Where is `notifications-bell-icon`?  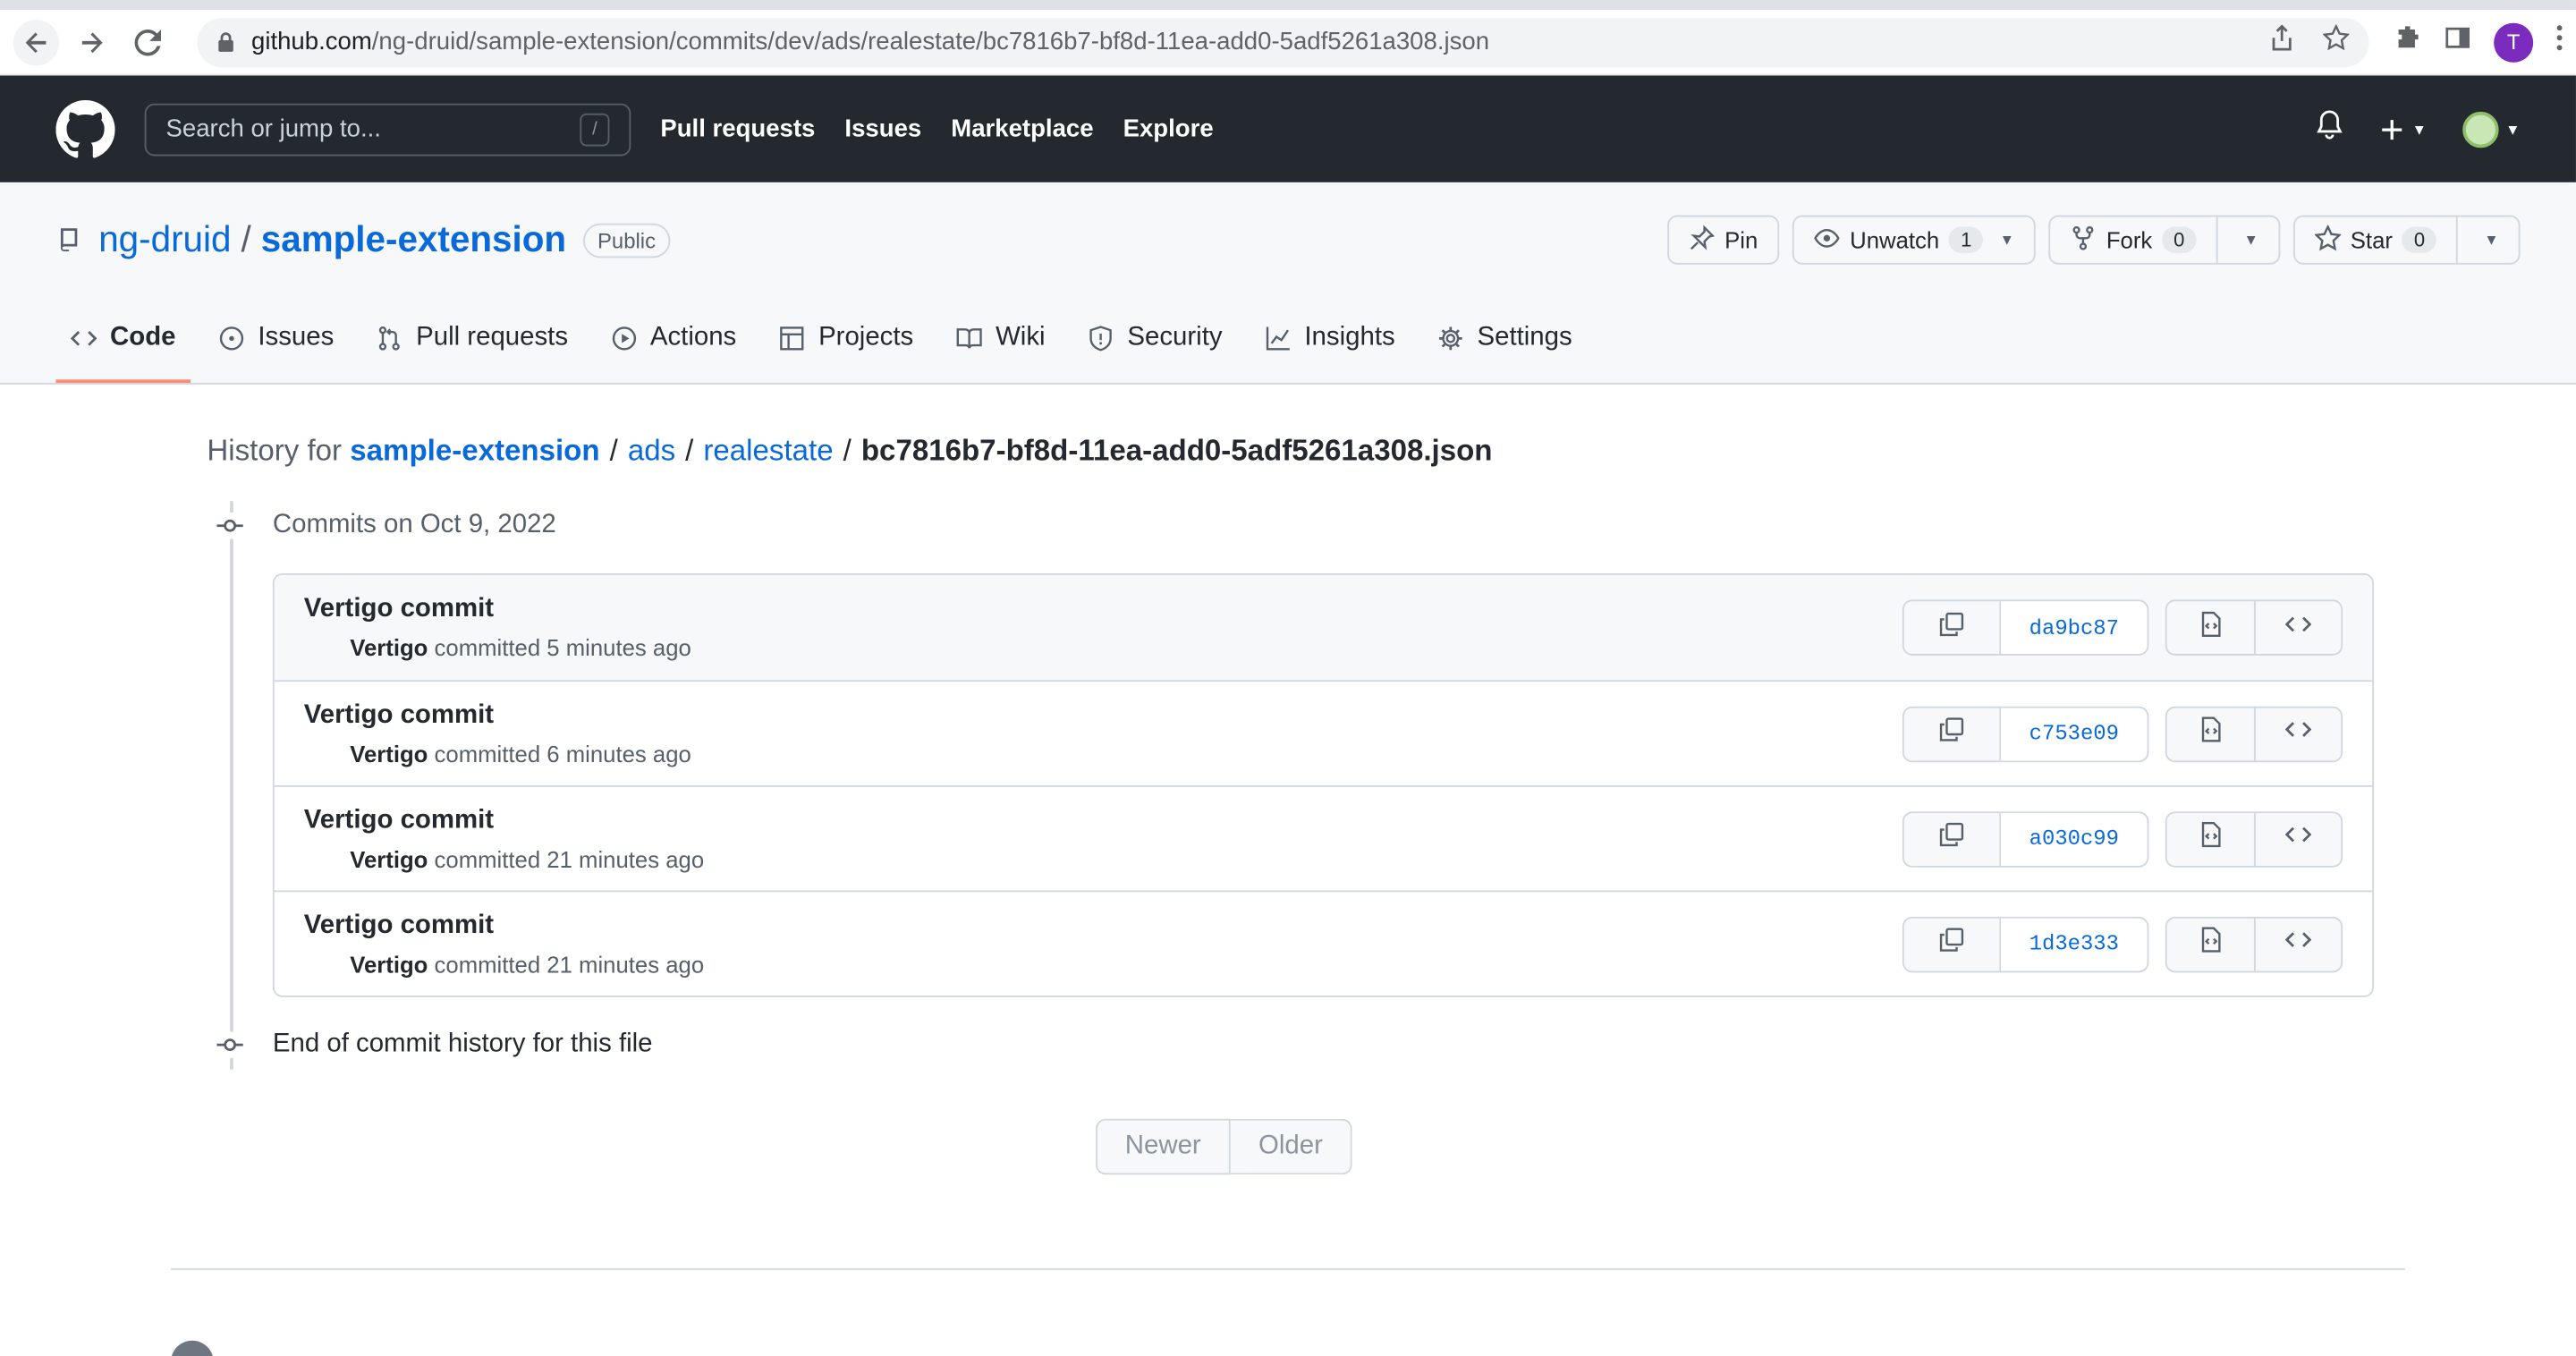 notifications-bell-icon is located at coordinates (2330, 129).